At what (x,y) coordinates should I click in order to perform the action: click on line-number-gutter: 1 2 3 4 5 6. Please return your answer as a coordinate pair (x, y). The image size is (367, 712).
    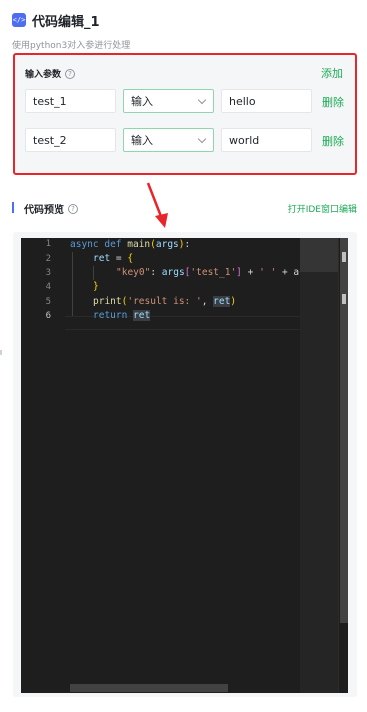
    Looking at the image, I should click on (43, 465).